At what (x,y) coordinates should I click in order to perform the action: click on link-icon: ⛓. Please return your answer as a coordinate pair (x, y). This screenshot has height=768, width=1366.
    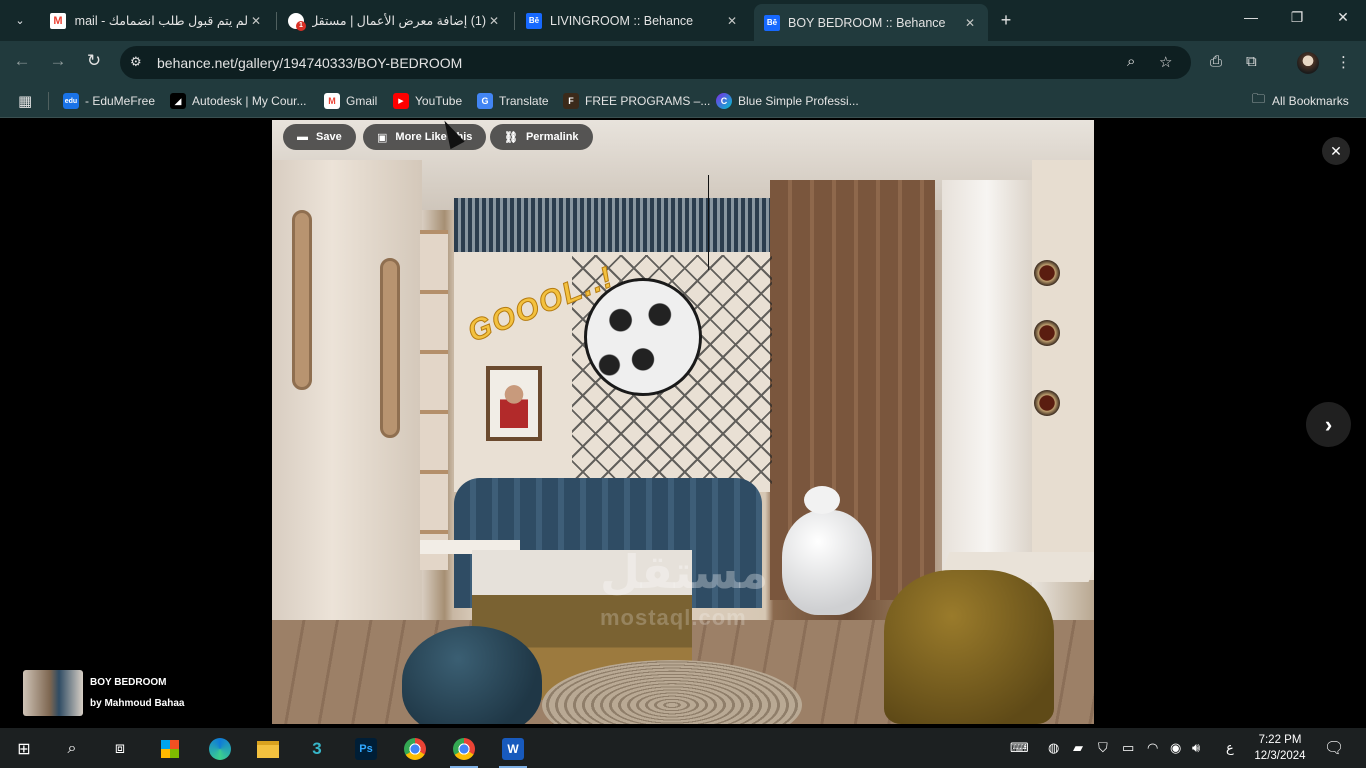
    Looking at the image, I should click on (511, 137).